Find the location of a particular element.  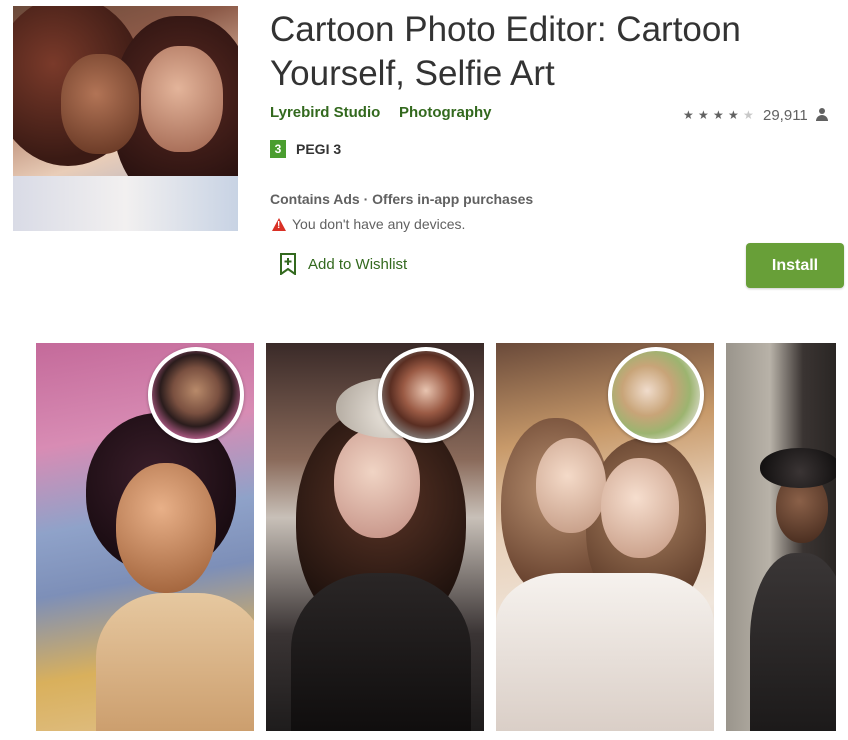

rating-summary: ★ ★ ★ ★ ★ 29,911 is located at coordinates (755, 115).